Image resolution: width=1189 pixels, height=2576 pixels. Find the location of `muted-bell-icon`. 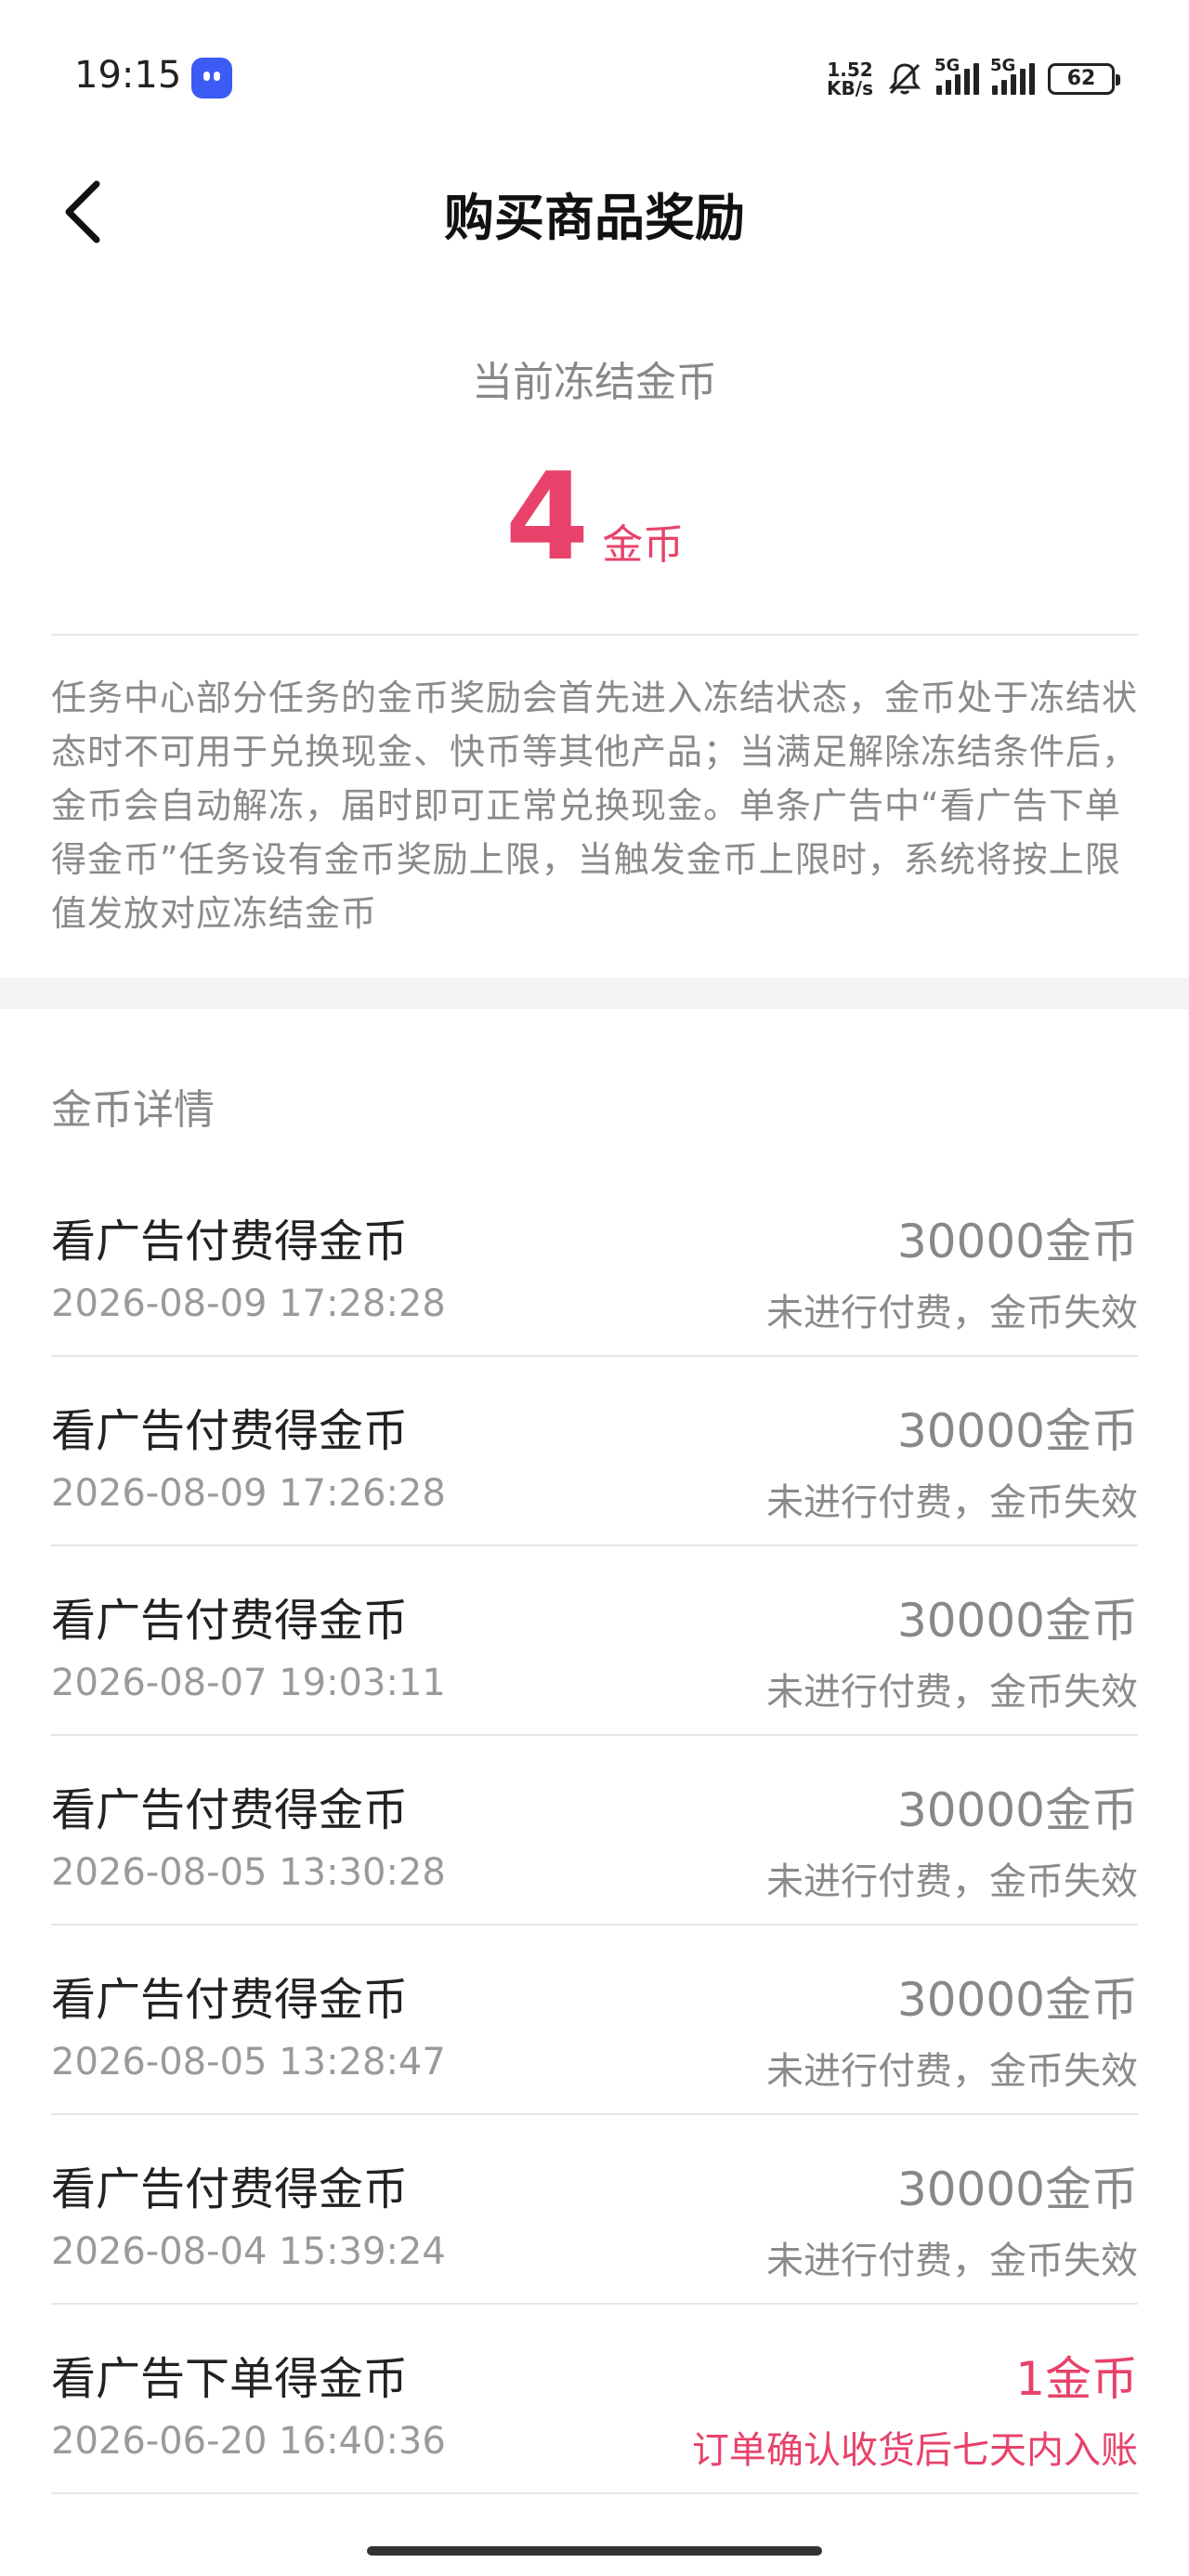

muted-bell-icon is located at coordinates (905, 79).